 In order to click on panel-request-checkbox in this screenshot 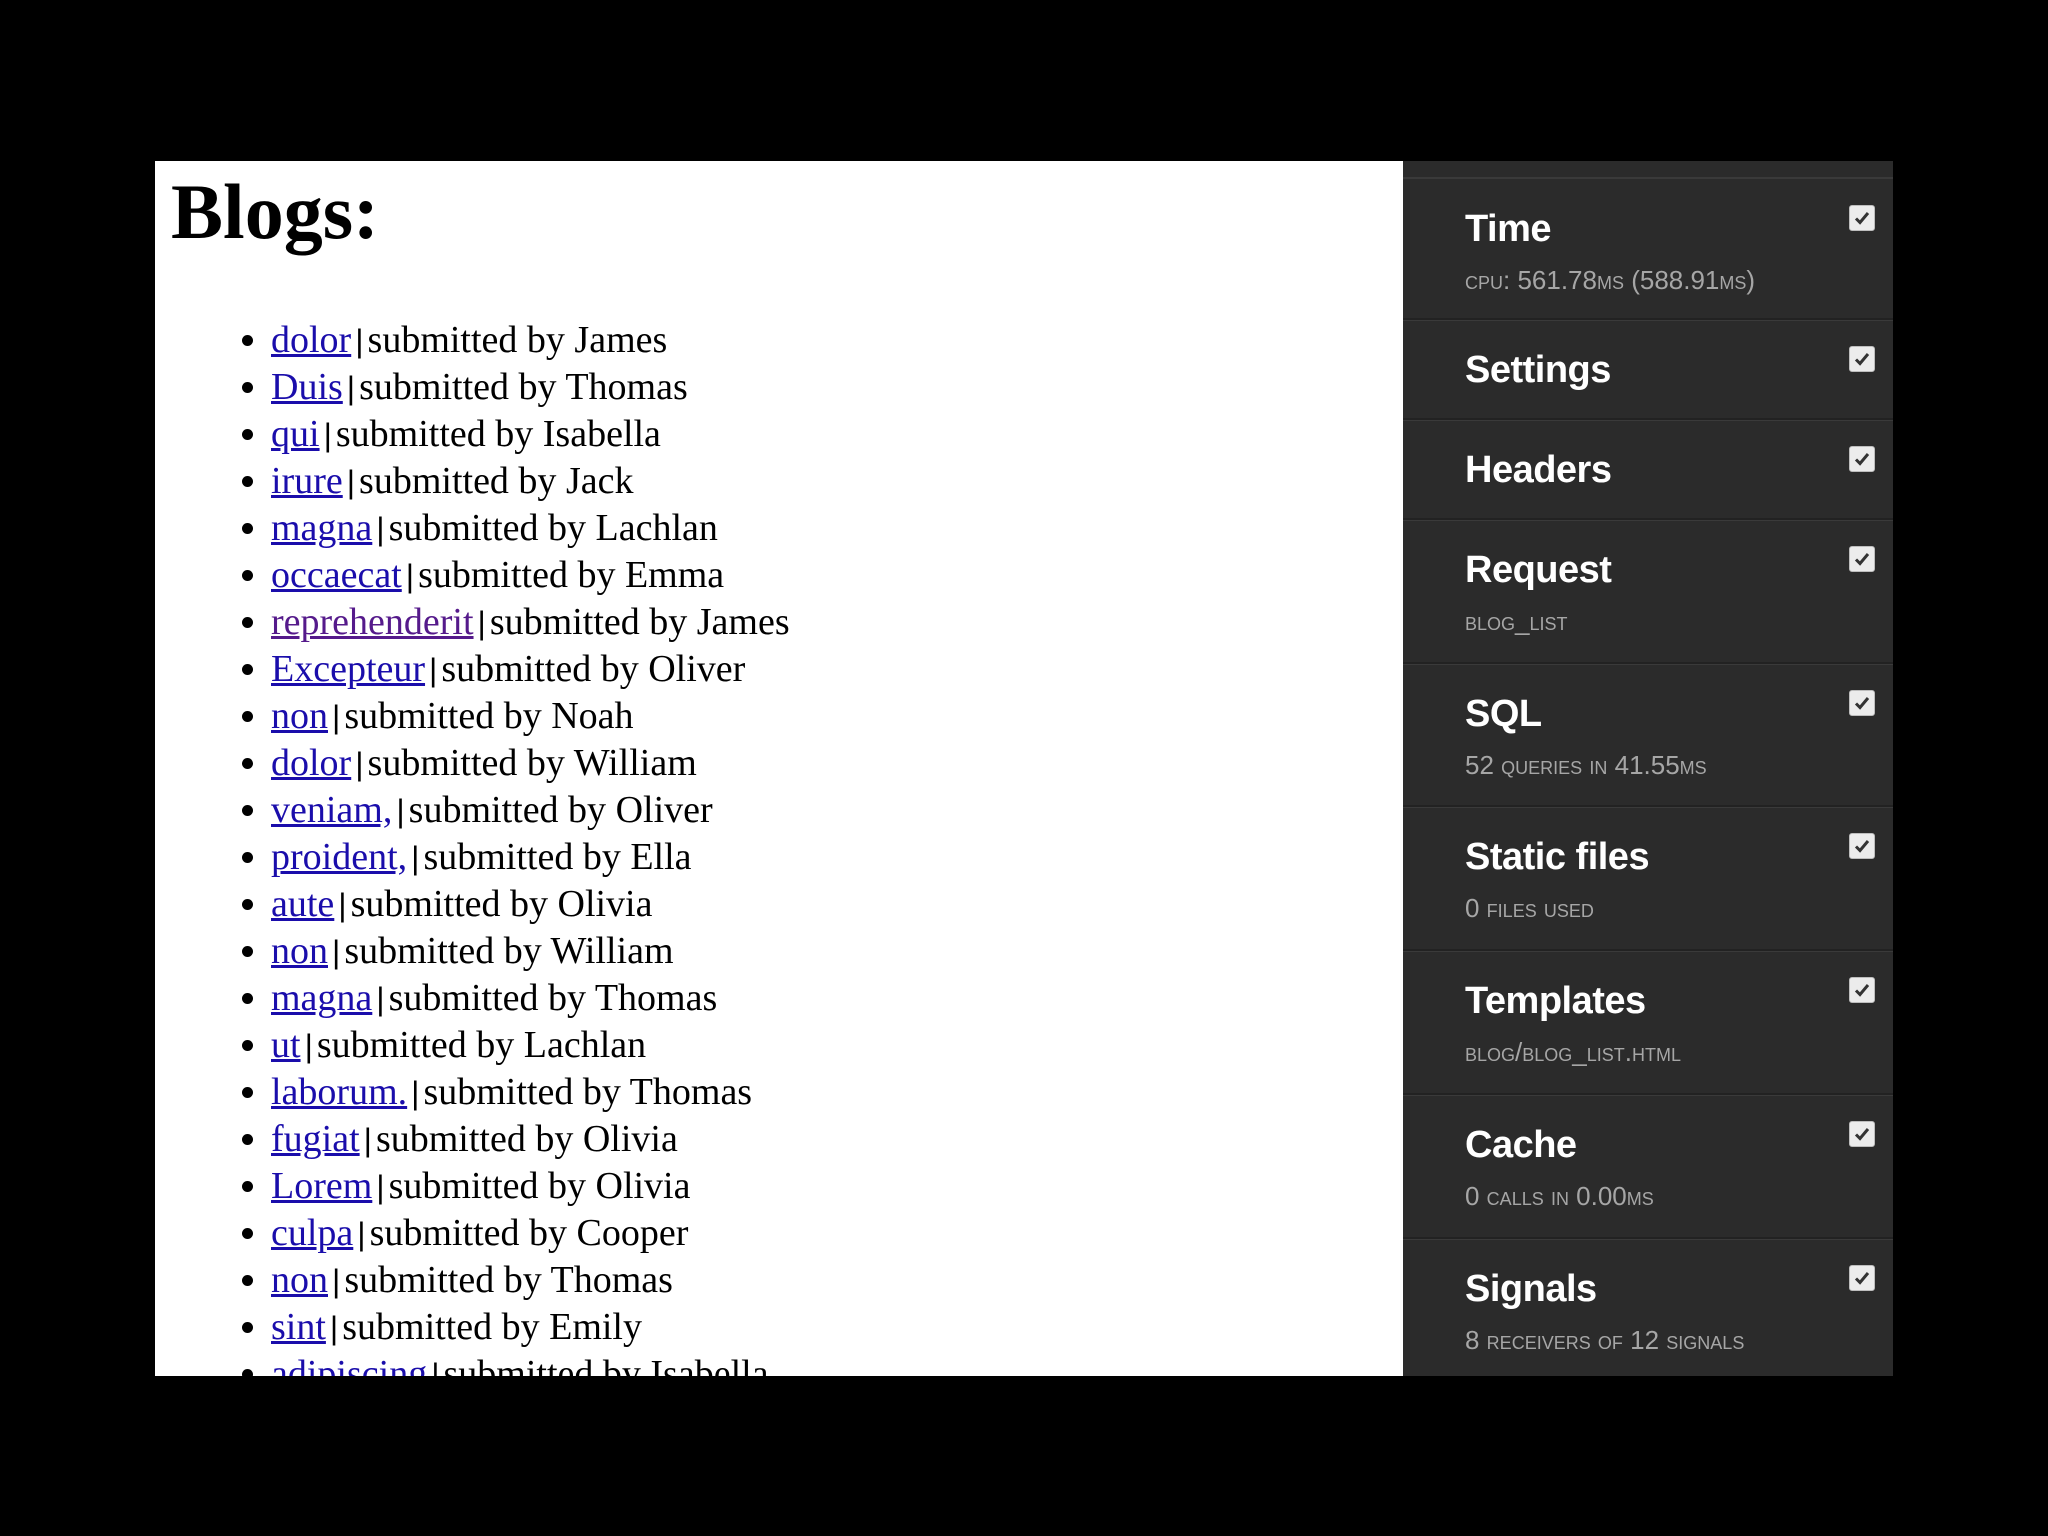, I will do `click(1862, 559)`.